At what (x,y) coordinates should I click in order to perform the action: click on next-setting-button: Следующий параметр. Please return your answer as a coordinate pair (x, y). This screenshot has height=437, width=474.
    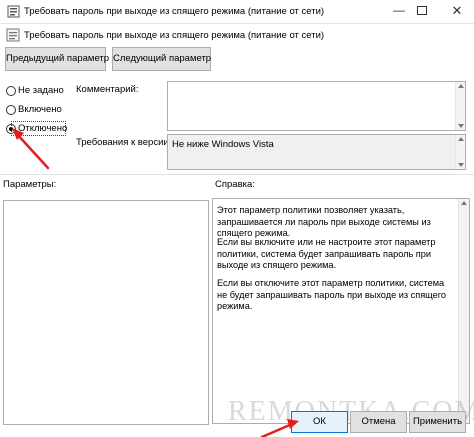
    Looking at the image, I should click on (161, 59).